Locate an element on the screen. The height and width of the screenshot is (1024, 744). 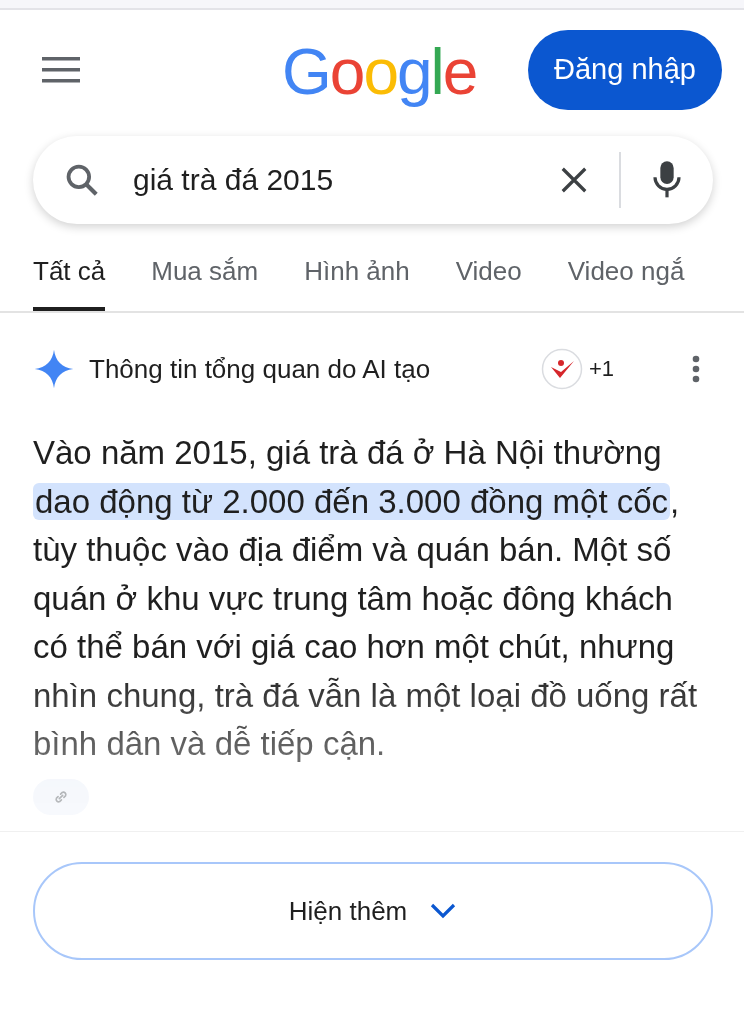
chevron-down-icon is located at coordinates (443, 911).